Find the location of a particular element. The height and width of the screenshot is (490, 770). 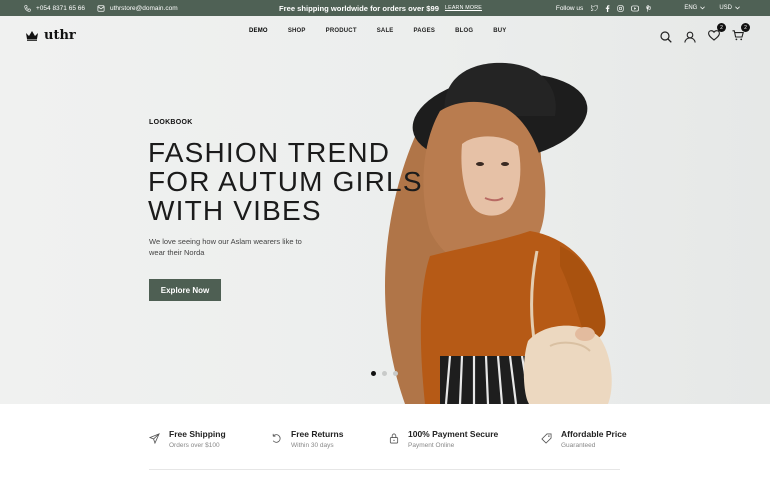

feature-free-shipping: Free Shipping Orders over $100 is located at coordinates (187, 439).